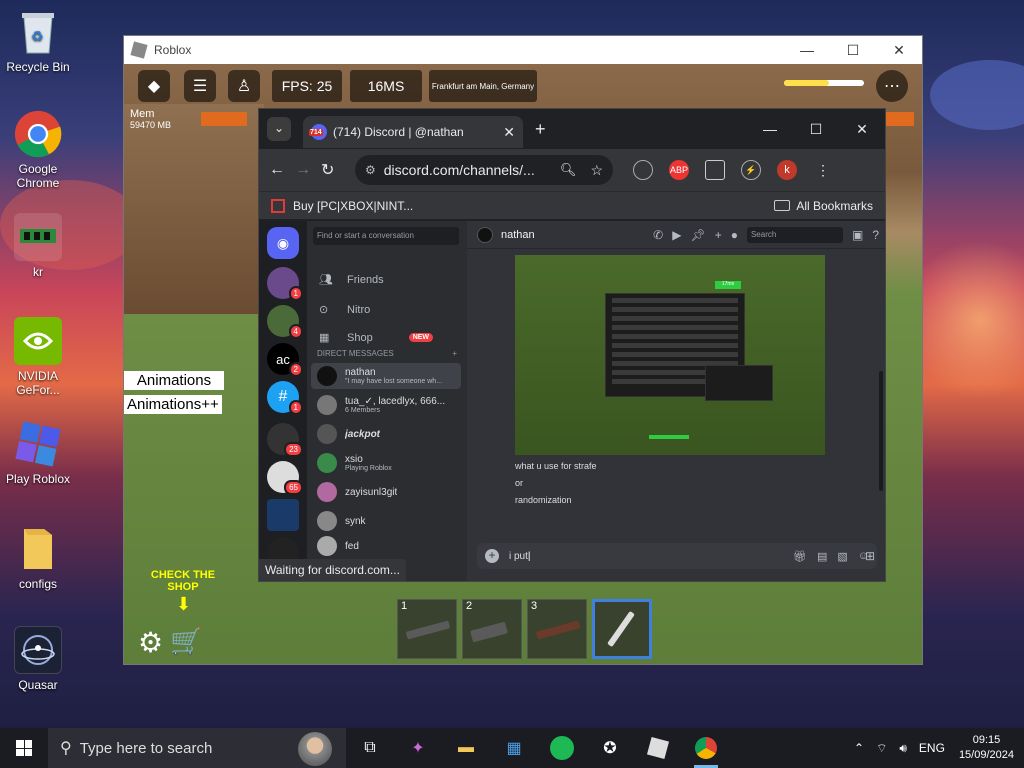 This screenshot has height=768, width=1024. What do you see at coordinates (892, 86) in the screenshot?
I see `more-options-button: ⋯` at bounding box center [892, 86].